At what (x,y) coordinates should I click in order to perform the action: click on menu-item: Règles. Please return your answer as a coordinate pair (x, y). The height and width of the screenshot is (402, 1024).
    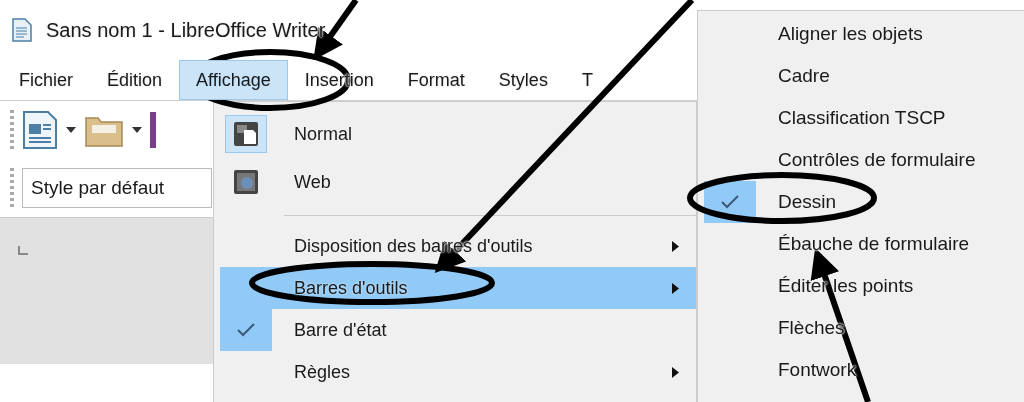
    Looking at the image, I should click on (458, 372).